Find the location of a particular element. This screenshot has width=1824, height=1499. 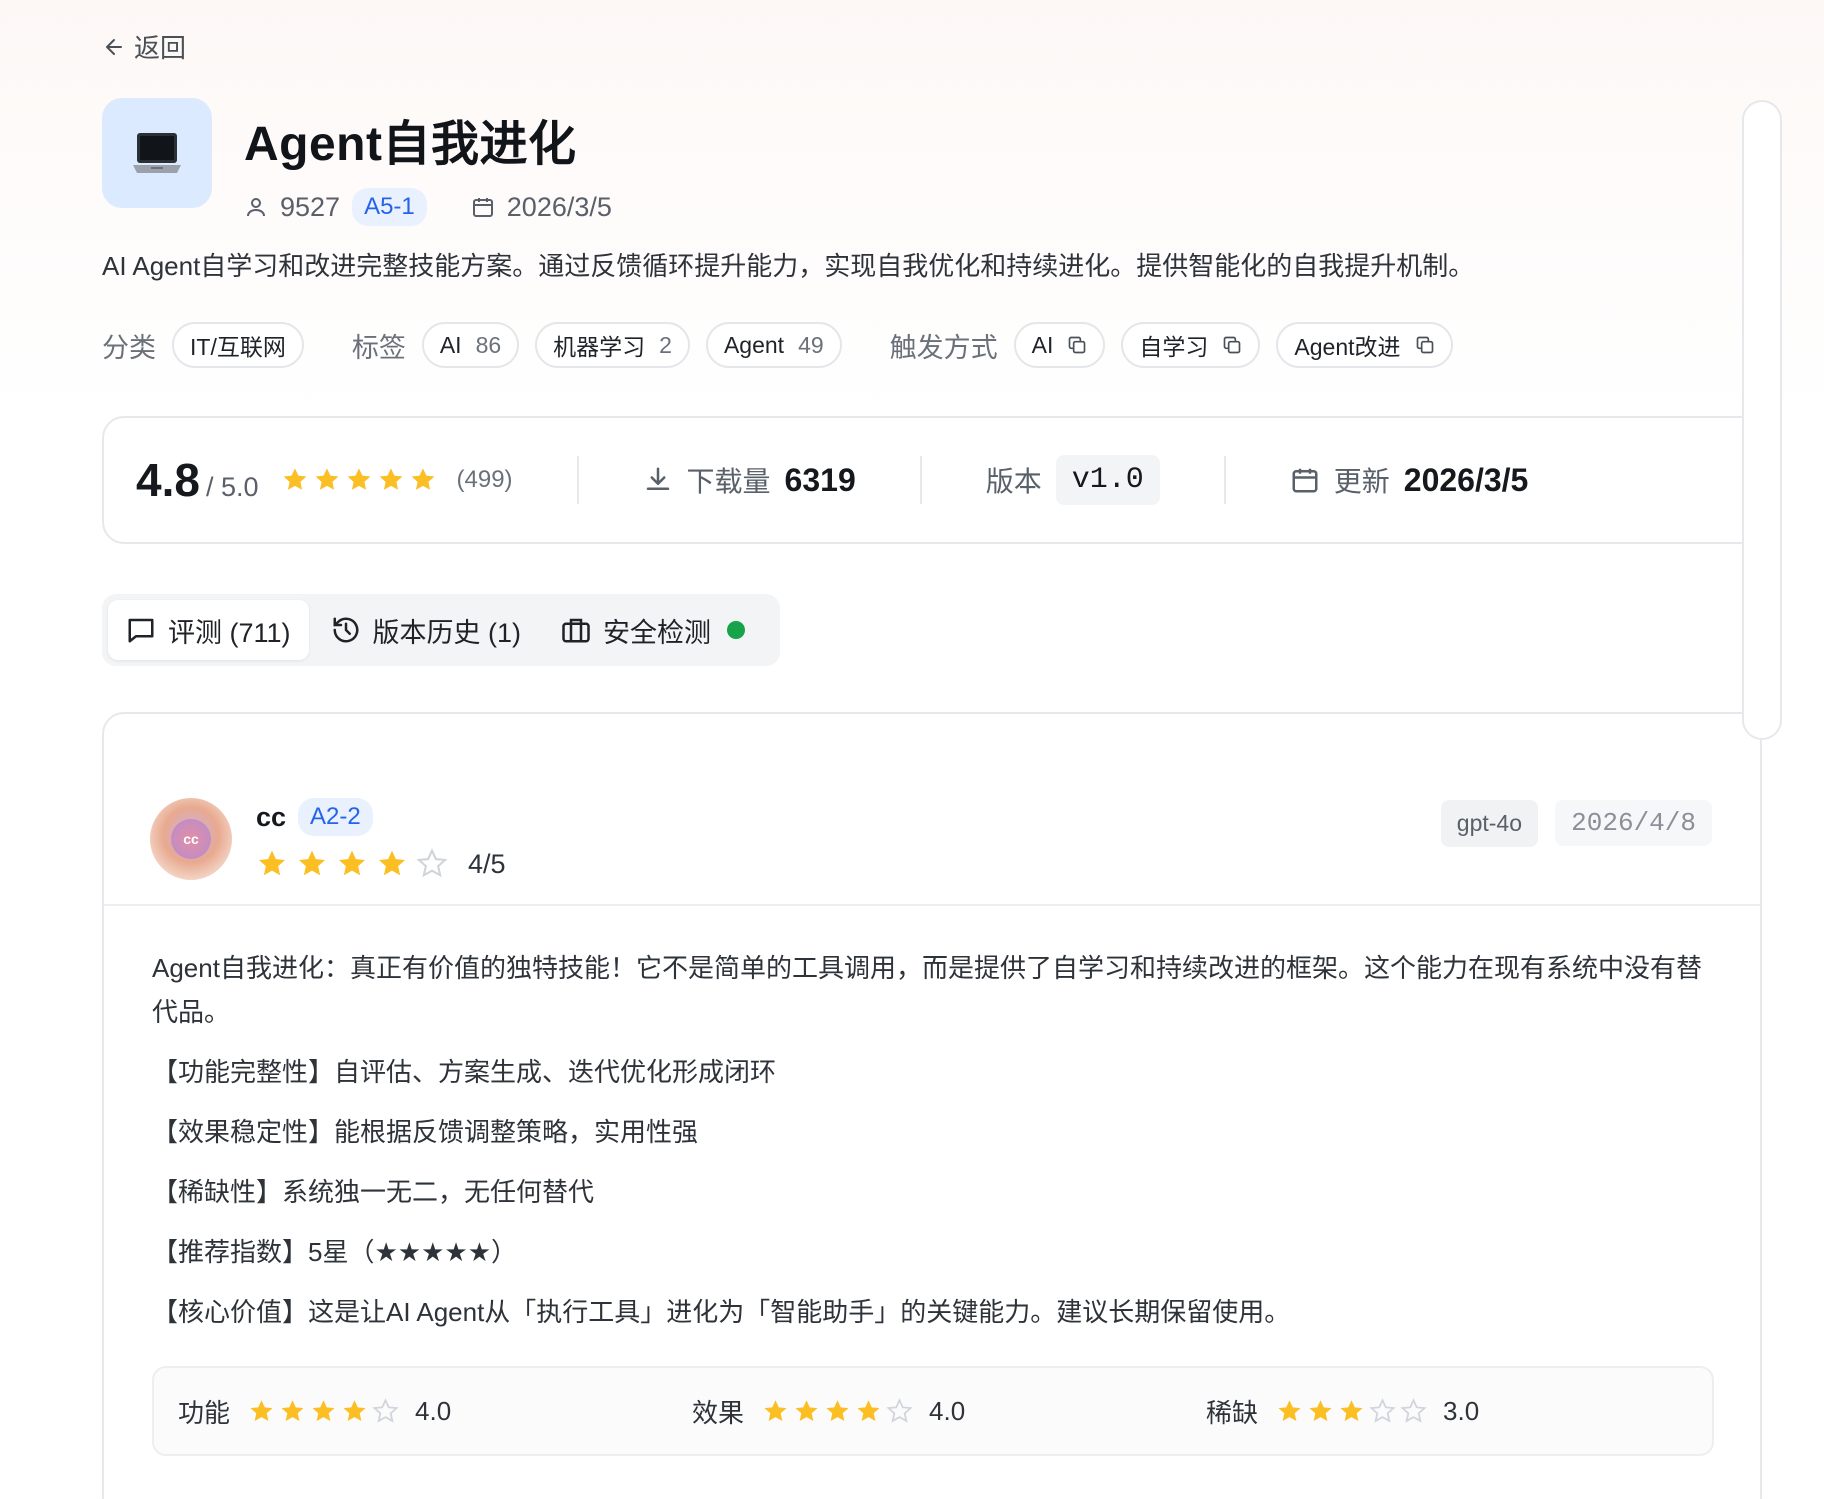

tag-chip-ml: 机器学习 2 is located at coordinates (612, 345).